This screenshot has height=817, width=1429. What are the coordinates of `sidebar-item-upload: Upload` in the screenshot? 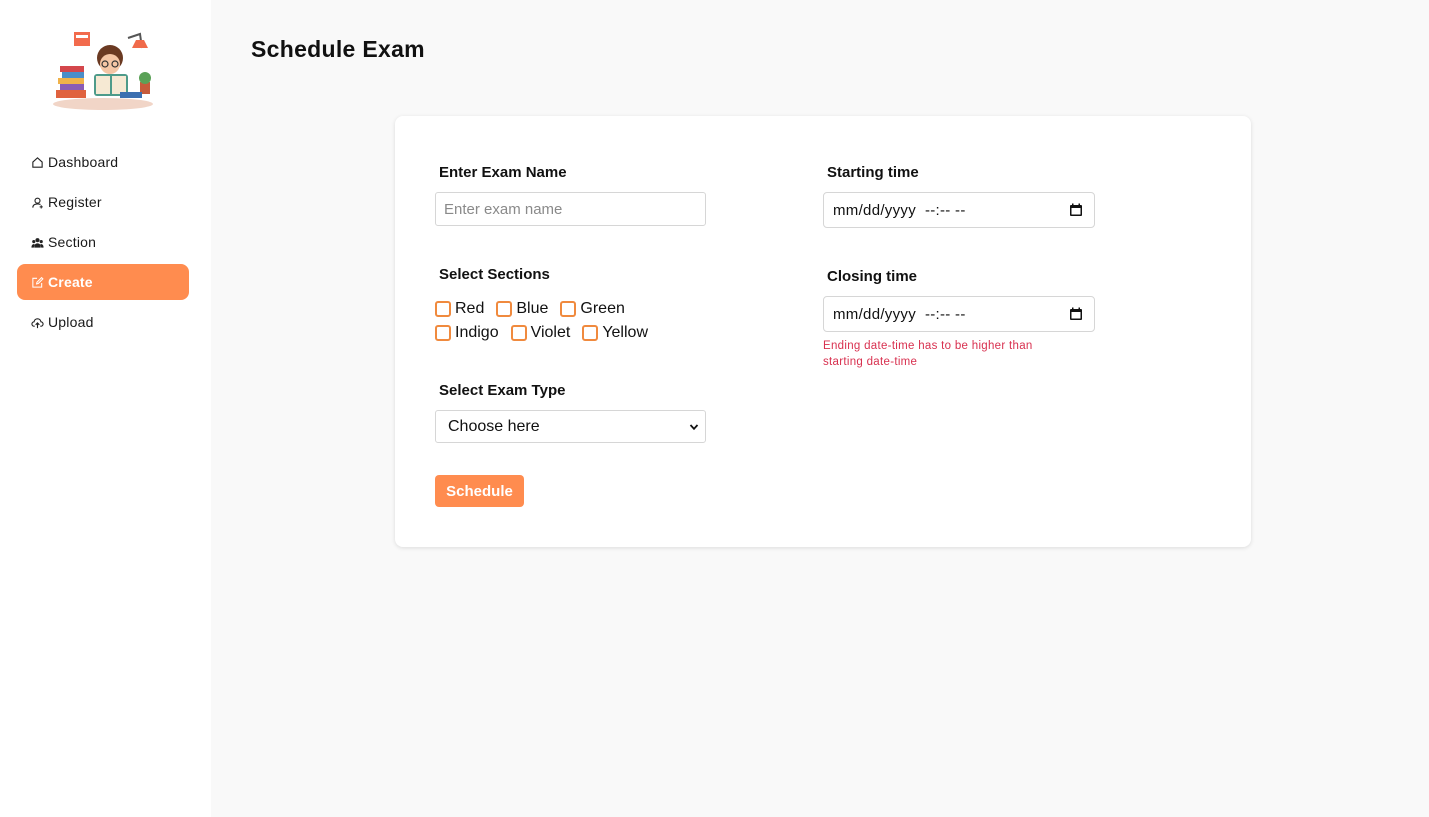 It's located at (103, 322).